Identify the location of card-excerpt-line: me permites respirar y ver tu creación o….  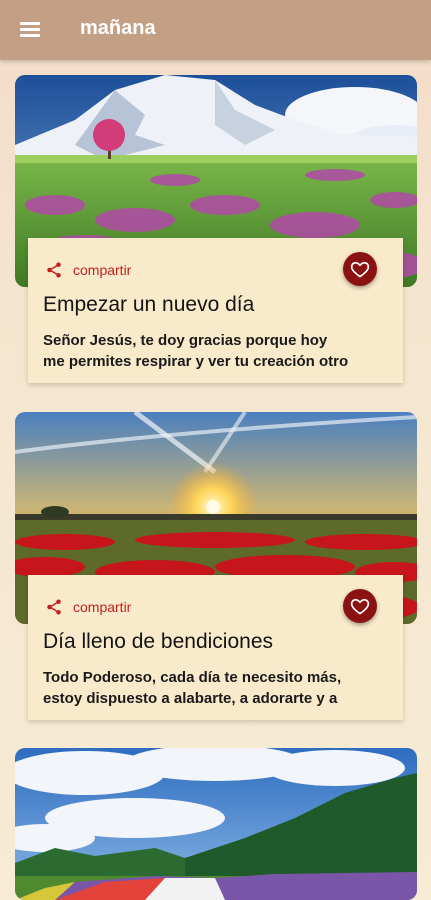
(196, 361).